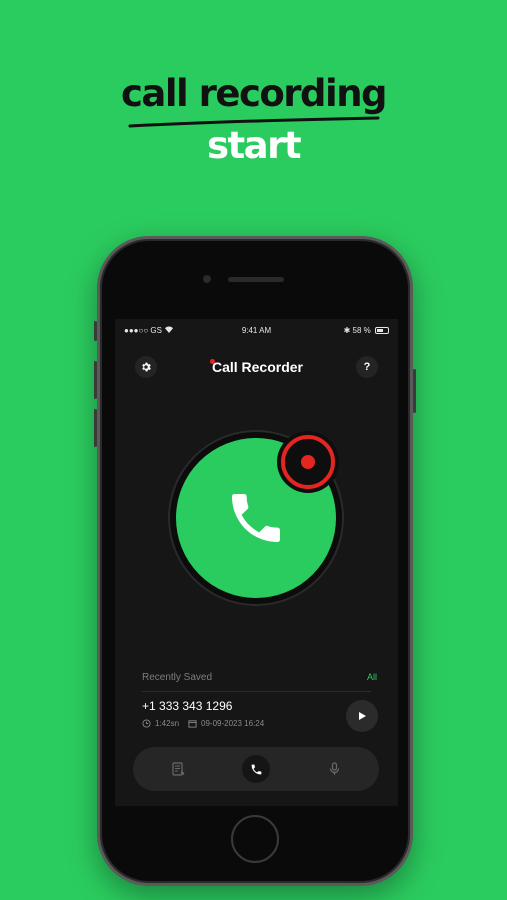 The width and height of the screenshot is (507, 900). I want to click on calendar-icon, so click(192, 724).